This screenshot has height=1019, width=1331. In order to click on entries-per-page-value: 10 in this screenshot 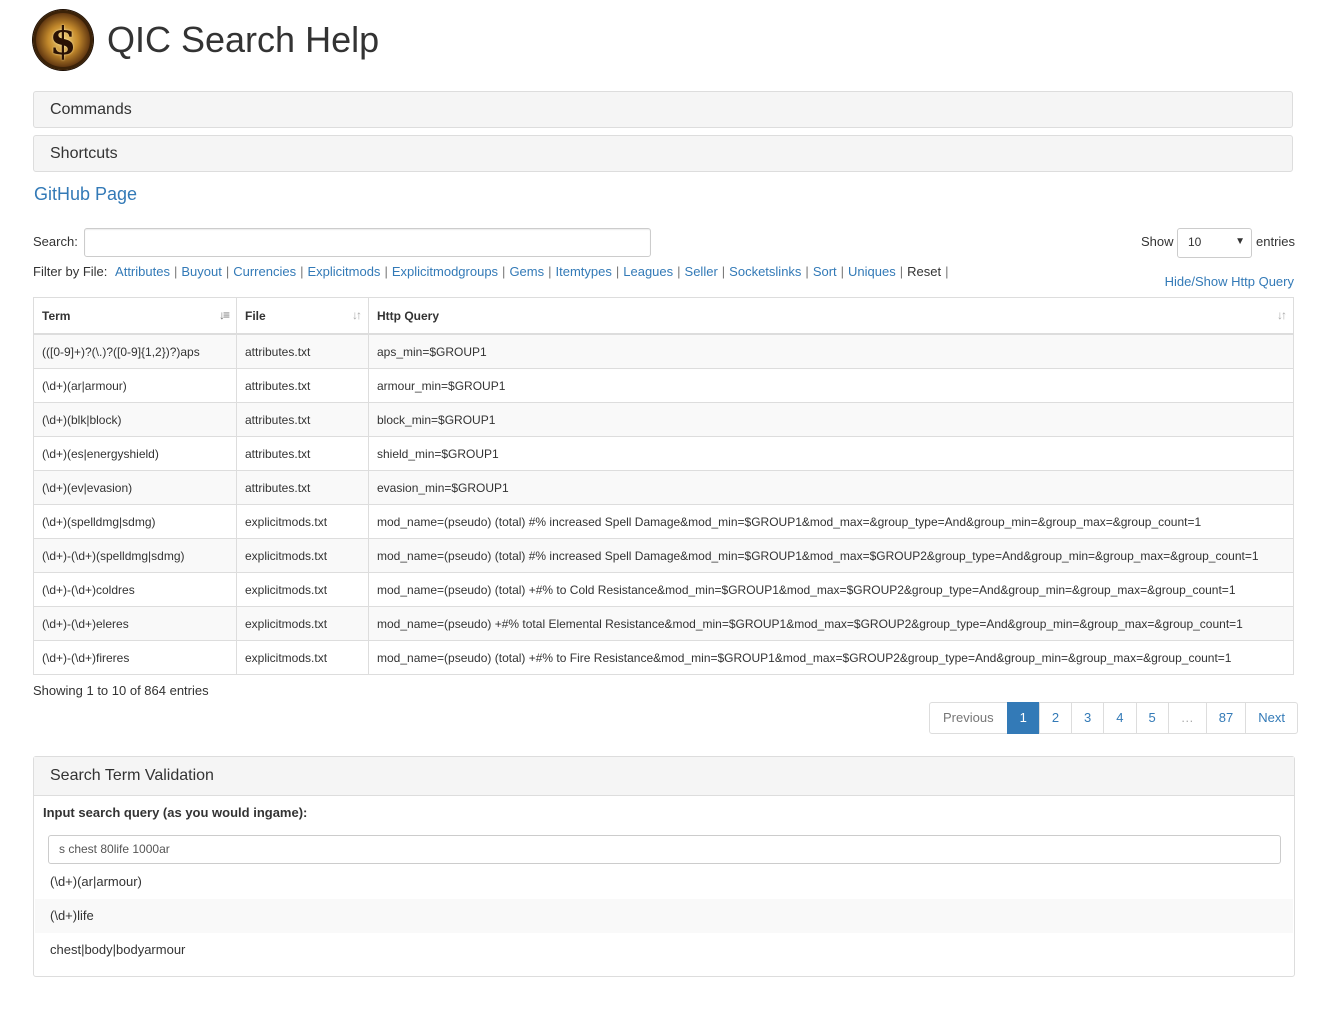, I will do `click(1195, 242)`.